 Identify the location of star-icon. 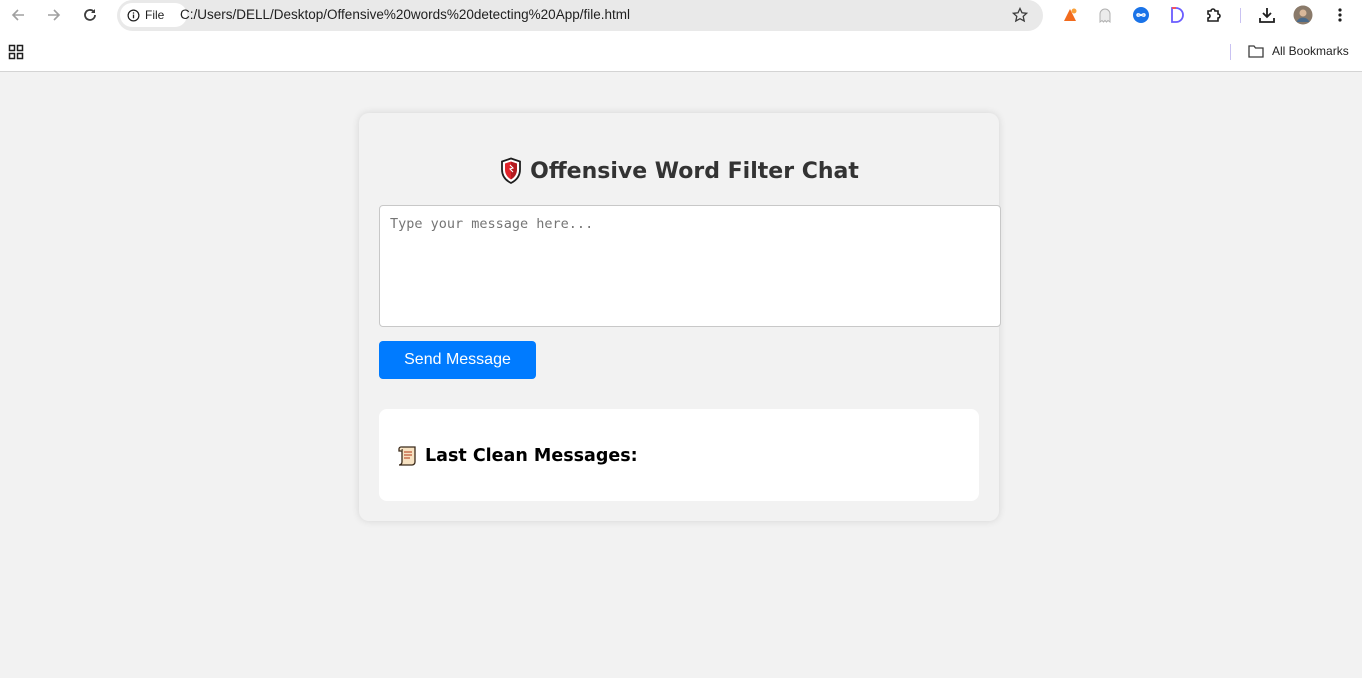
(1020, 15).